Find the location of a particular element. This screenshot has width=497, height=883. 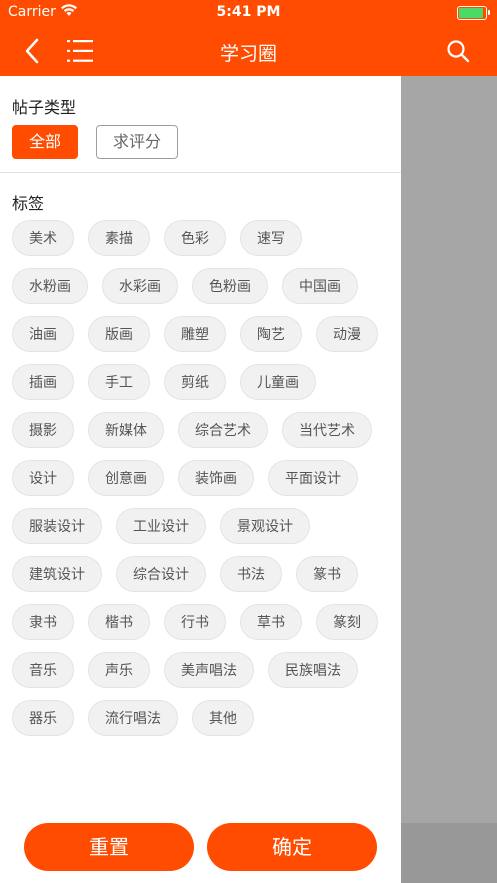

tag-chip: 书法 is located at coordinates (251, 574).